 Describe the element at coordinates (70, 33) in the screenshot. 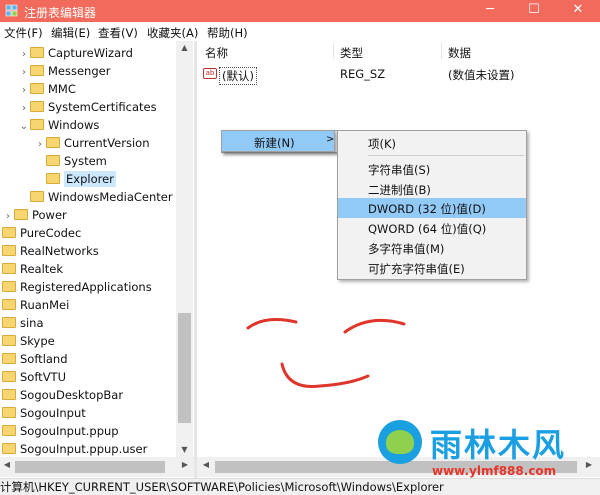

I see `menu-edit: 编辑(E)` at that location.